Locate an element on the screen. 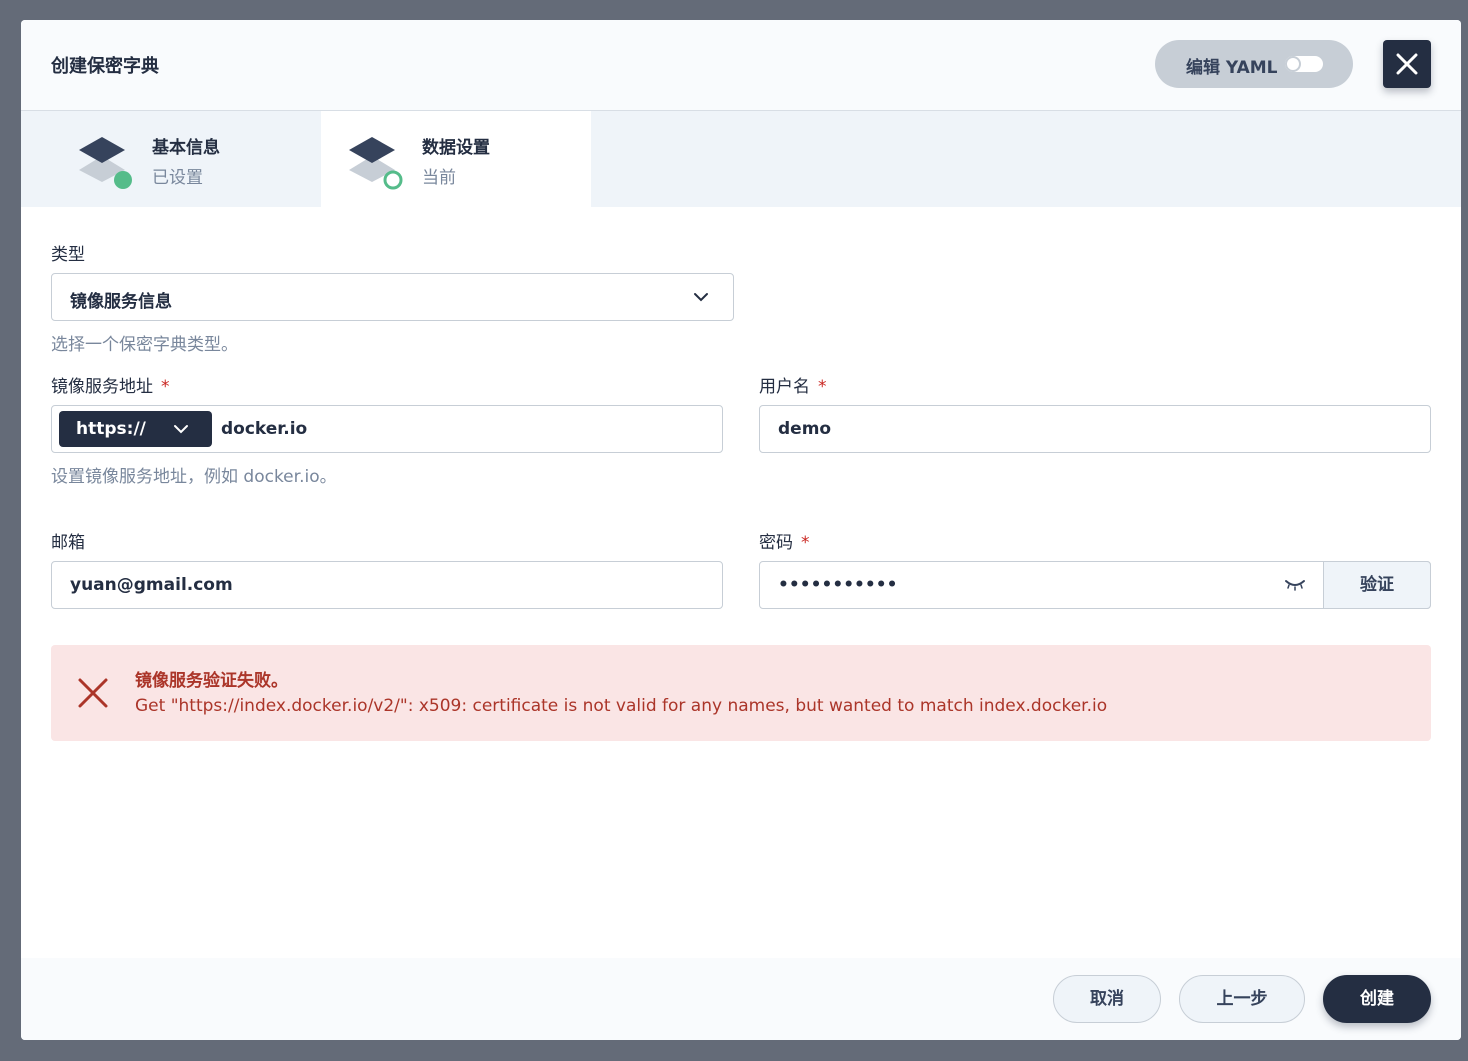  step-status: 当前 is located at coordinates (439, 178).